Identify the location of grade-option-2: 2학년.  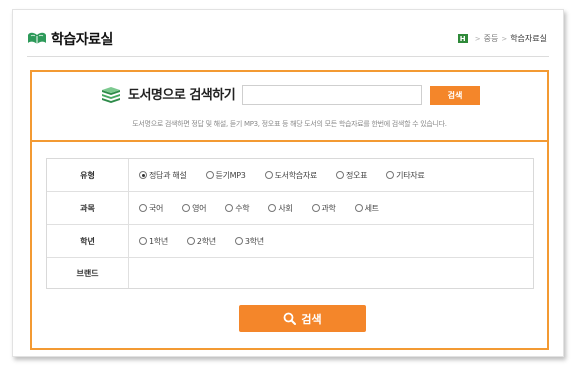
(201, 241).